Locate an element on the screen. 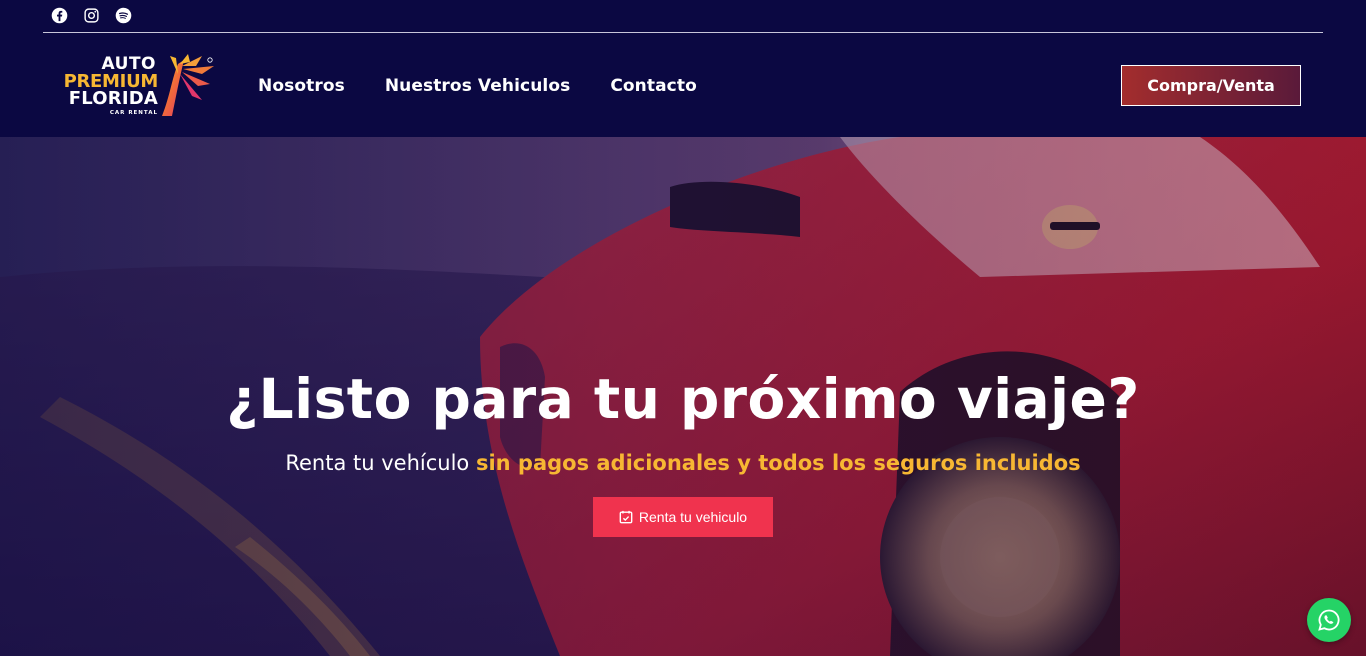  logo-tagline: CAR RENTAL is located at coordinates (133, 113).